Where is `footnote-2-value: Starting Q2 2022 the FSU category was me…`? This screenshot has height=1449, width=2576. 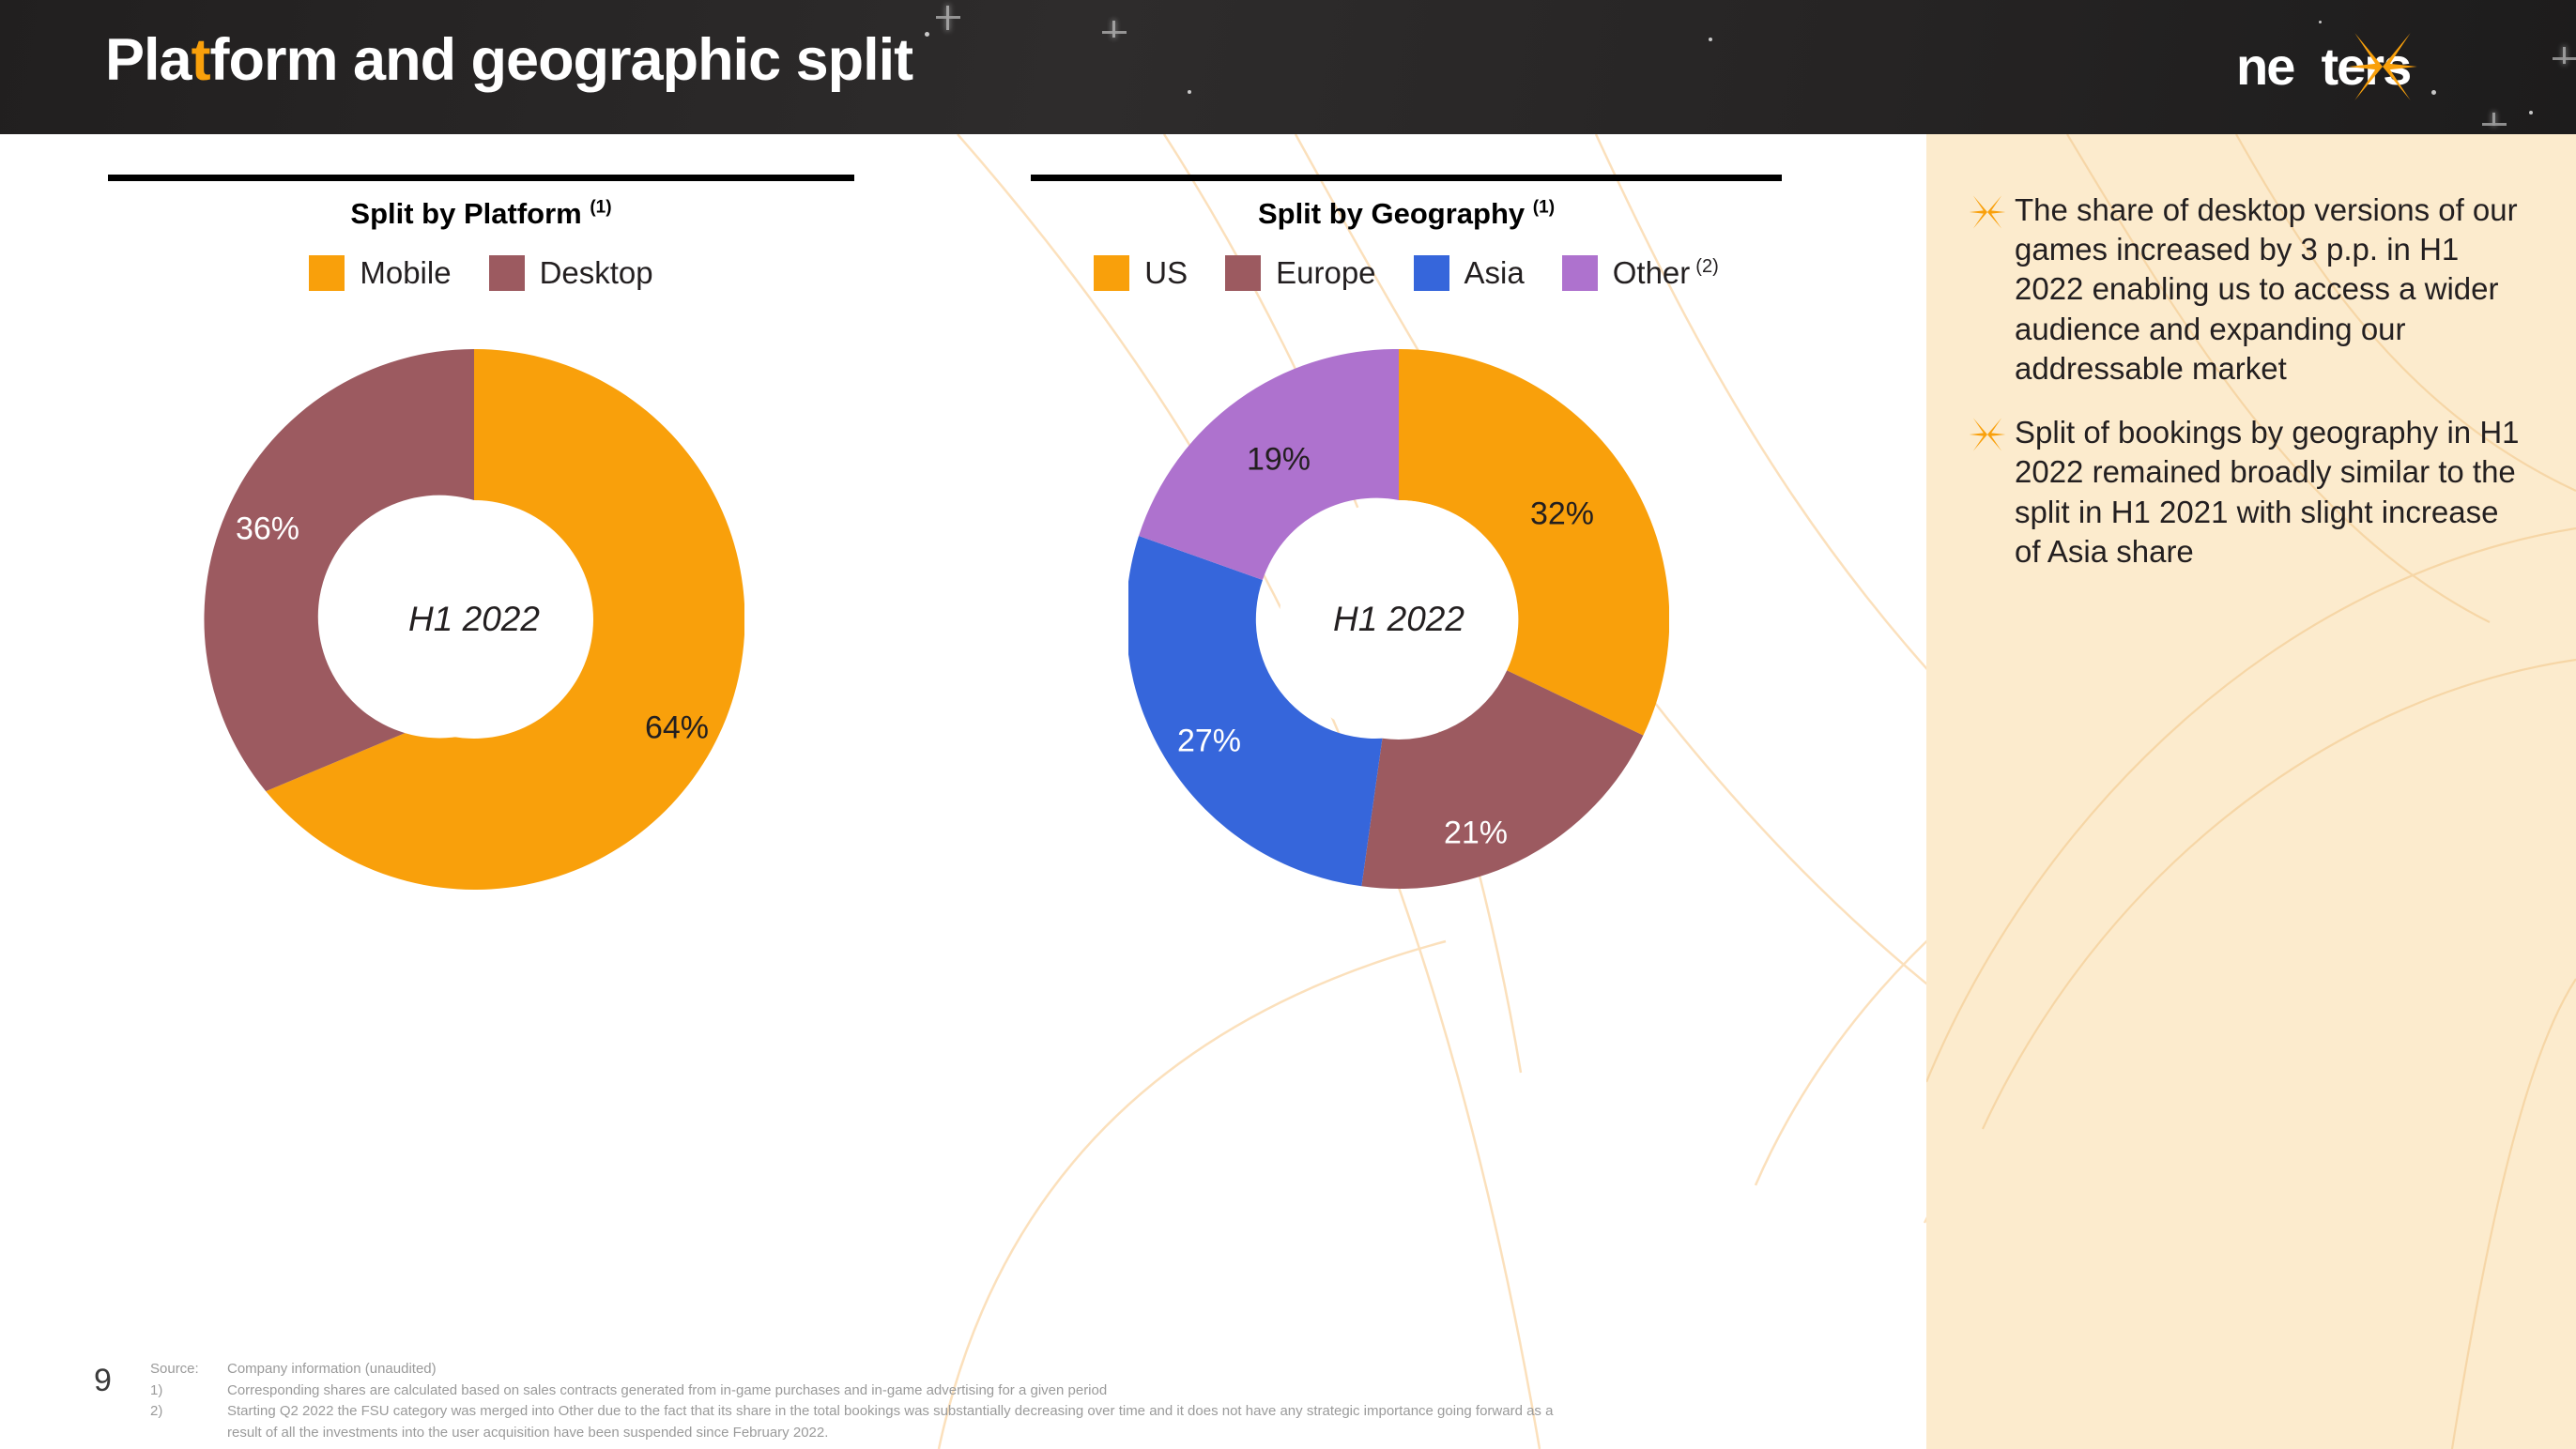 footnote-2-value: Starting Q2 2022 the FSU category was me… is located at coordinates (890, 1411).